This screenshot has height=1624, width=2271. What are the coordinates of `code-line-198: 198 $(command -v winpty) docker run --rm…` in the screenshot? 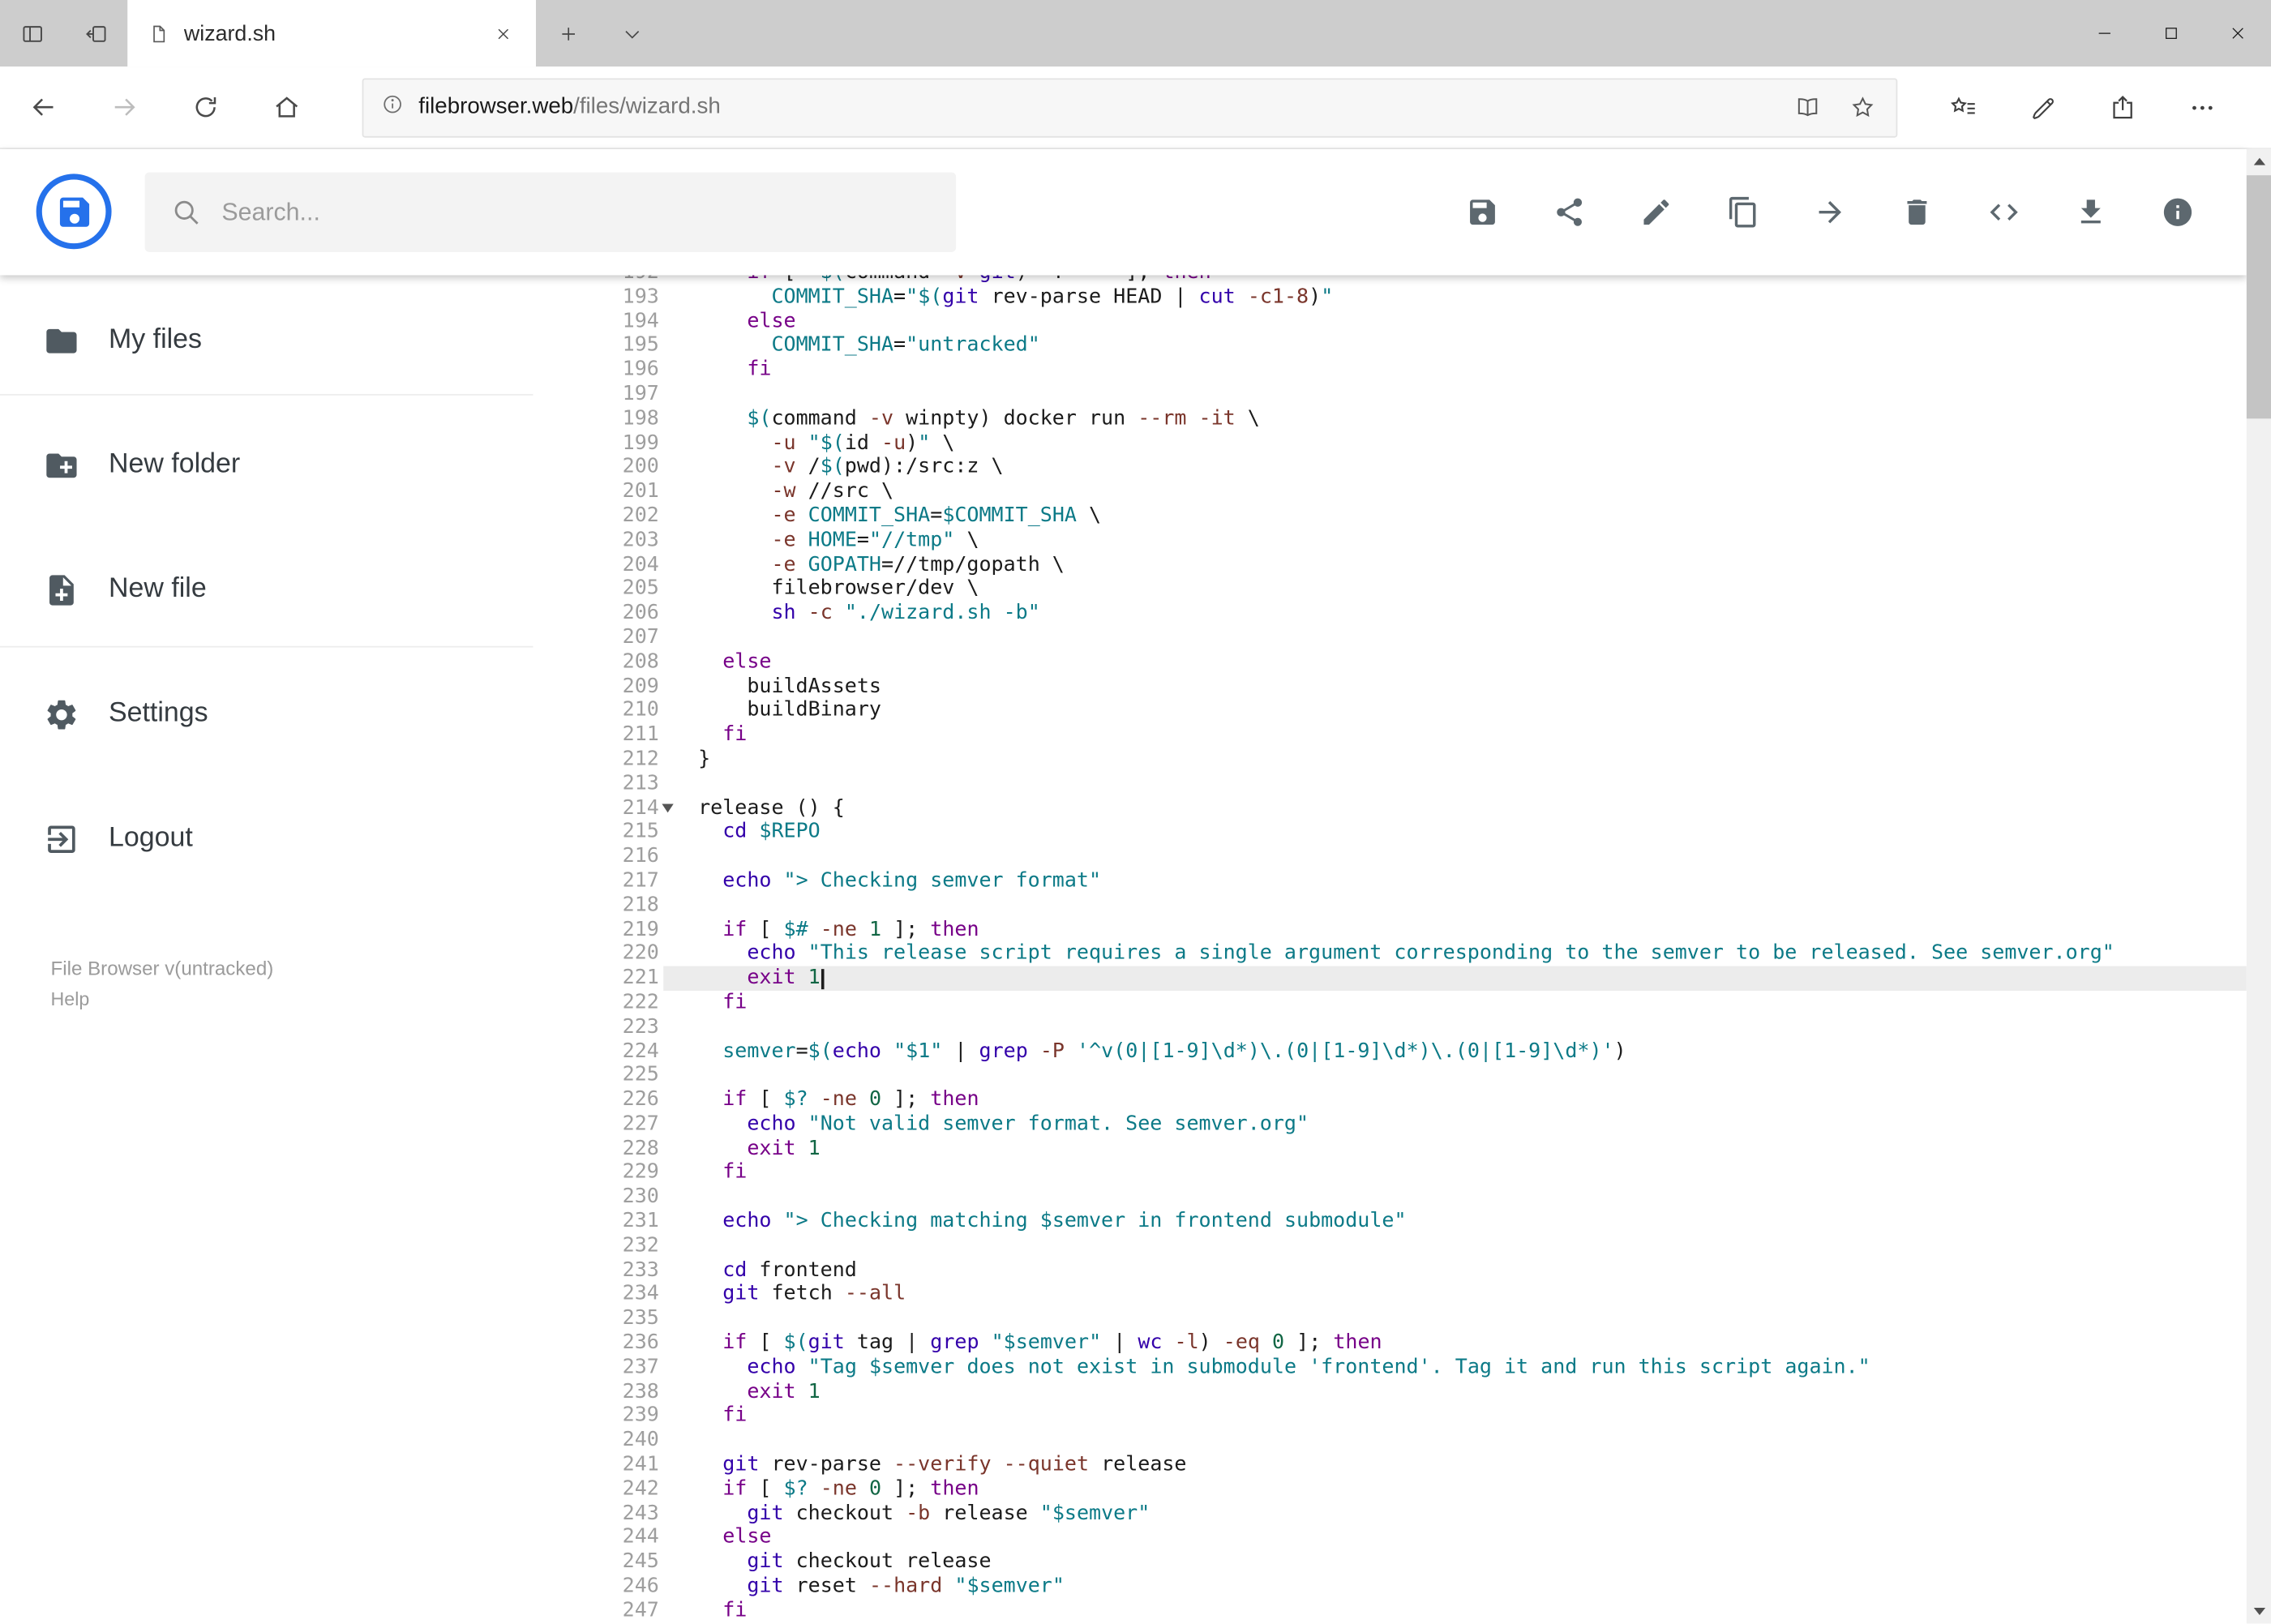 It's located at (1414, 419).